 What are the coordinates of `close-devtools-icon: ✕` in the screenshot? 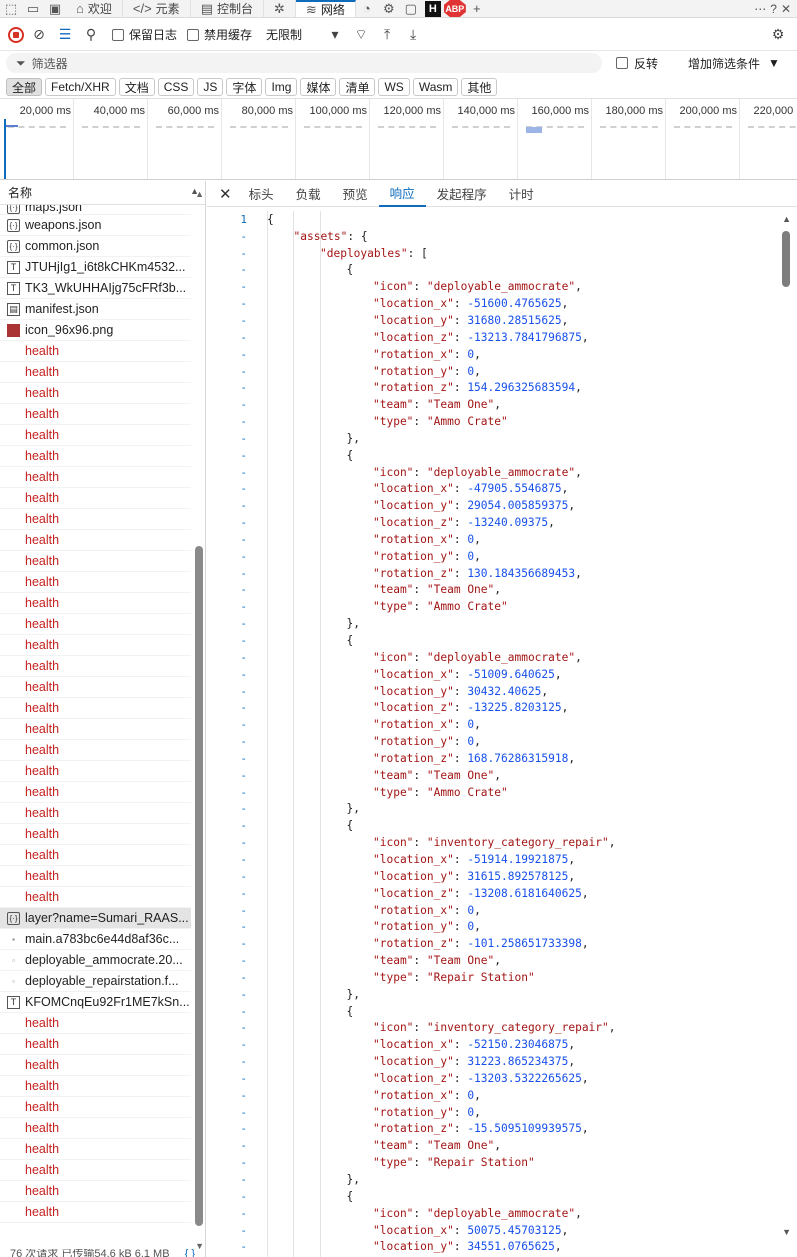 It's located at (786, 9).